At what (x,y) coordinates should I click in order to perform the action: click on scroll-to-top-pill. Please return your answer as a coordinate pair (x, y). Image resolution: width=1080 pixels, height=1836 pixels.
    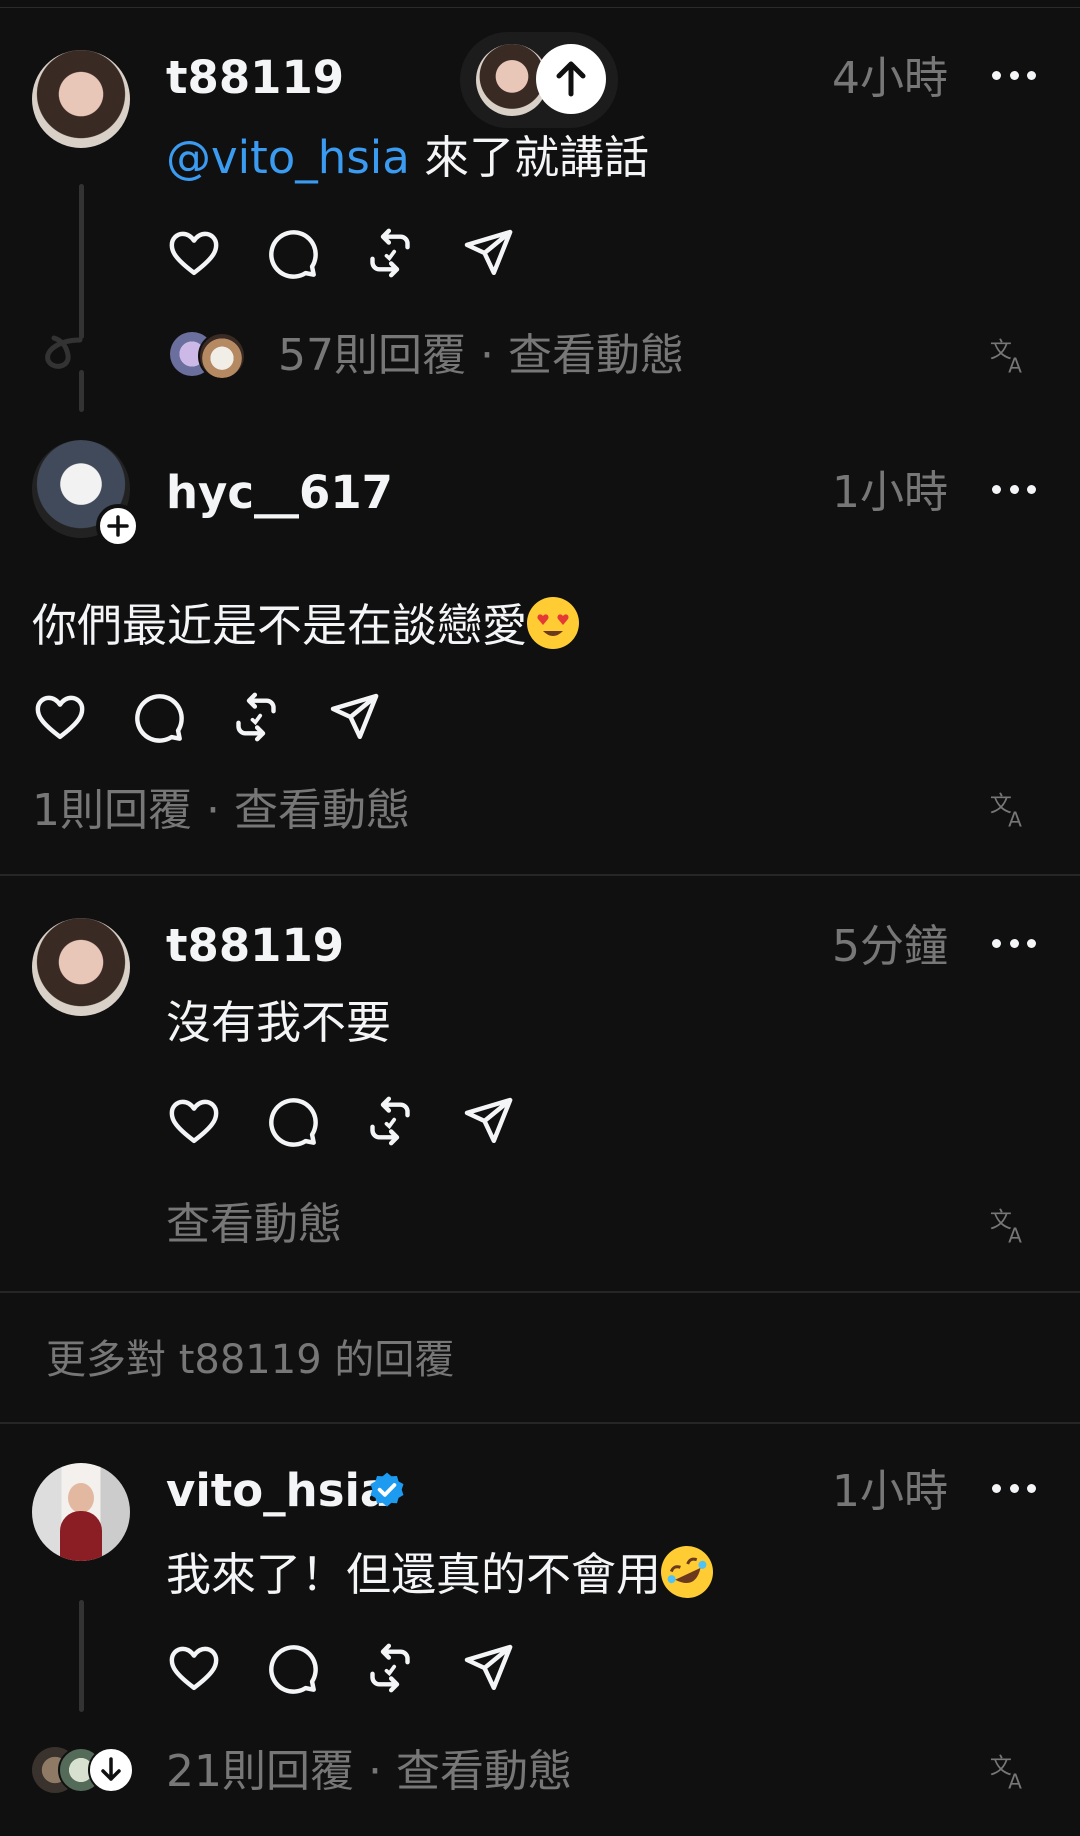
    Looking at the image, I should click on (539, 80).